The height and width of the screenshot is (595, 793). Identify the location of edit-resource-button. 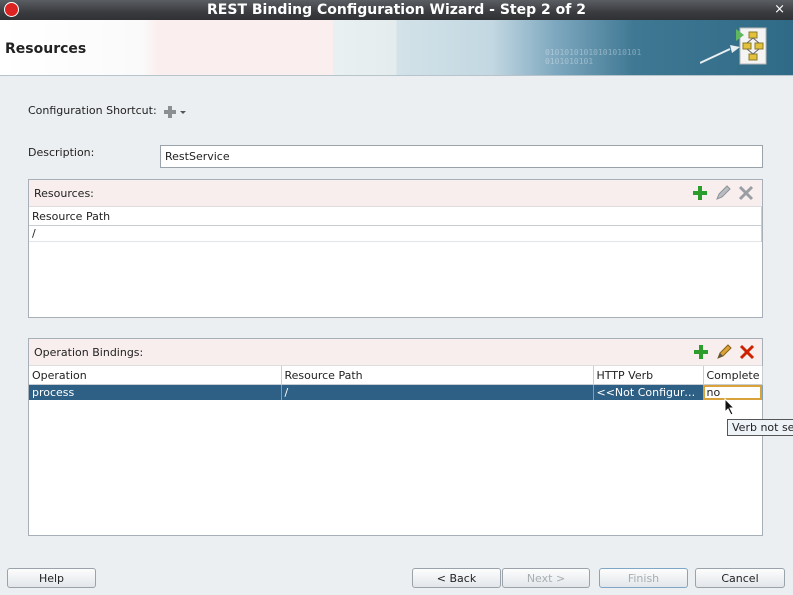
(723, 193).